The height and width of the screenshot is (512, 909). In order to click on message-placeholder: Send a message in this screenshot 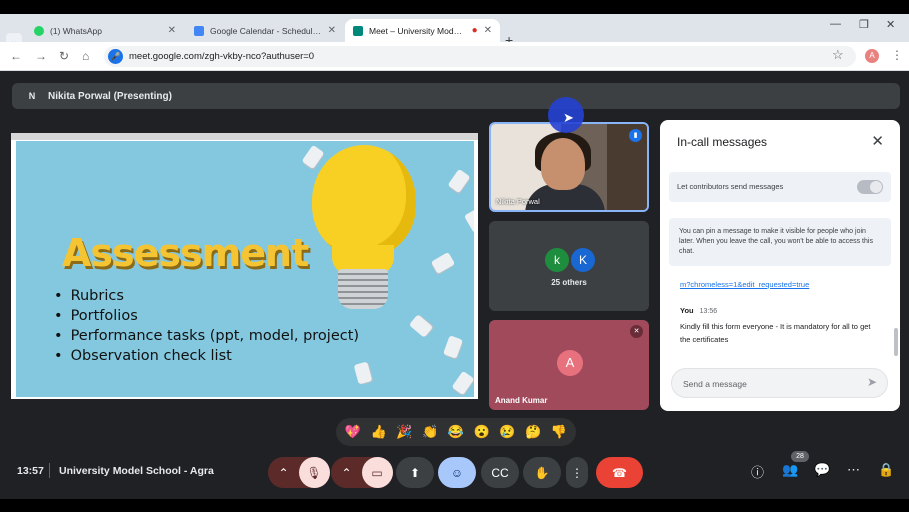, I will do `click(715, 384)`.